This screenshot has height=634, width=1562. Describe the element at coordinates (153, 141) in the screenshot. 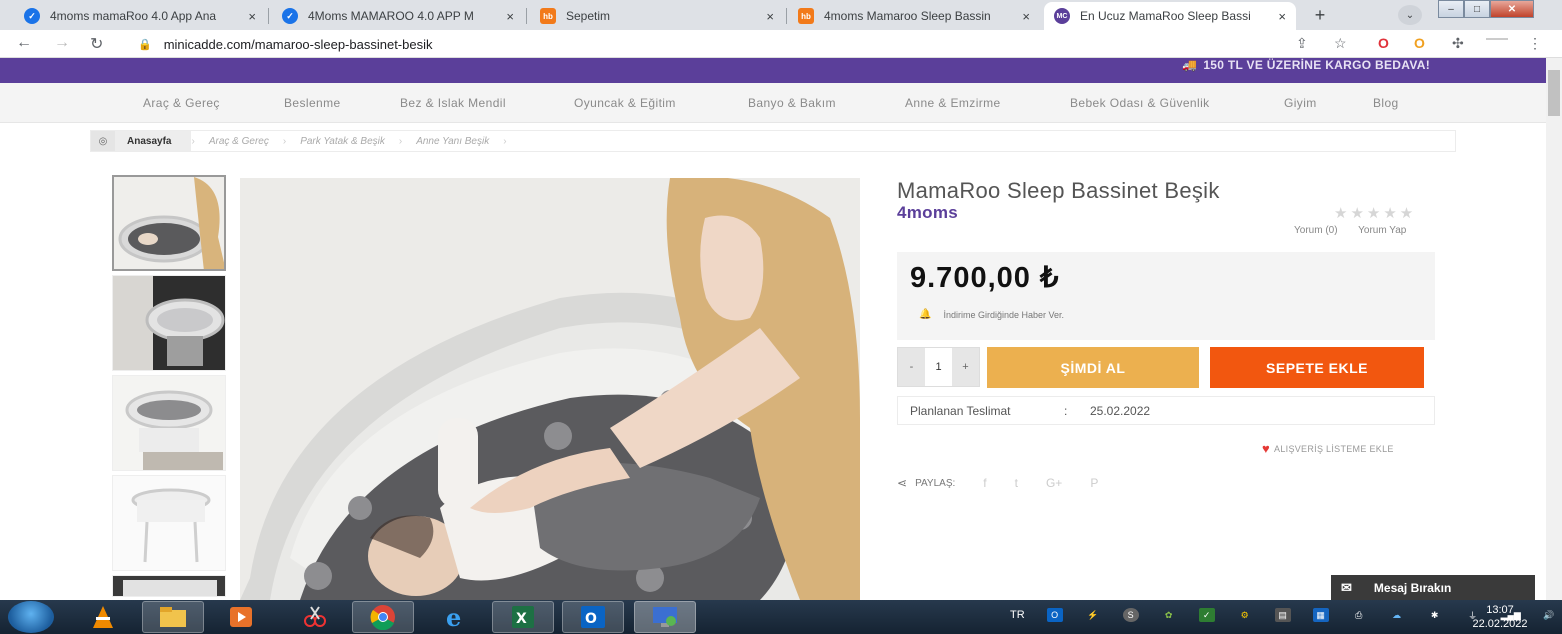

I see `breadcrumb-item: Anasayfa` at that location.